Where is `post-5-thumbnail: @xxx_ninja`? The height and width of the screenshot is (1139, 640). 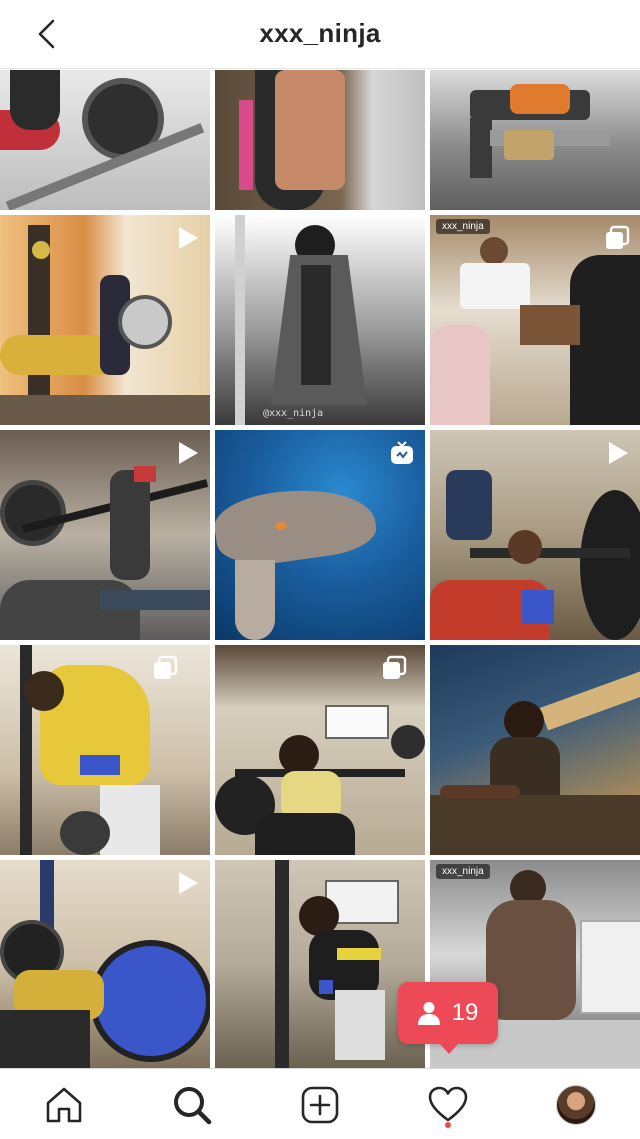
post-5-thumbnail: @xxx_ninja is located at coordinates (320, 320).